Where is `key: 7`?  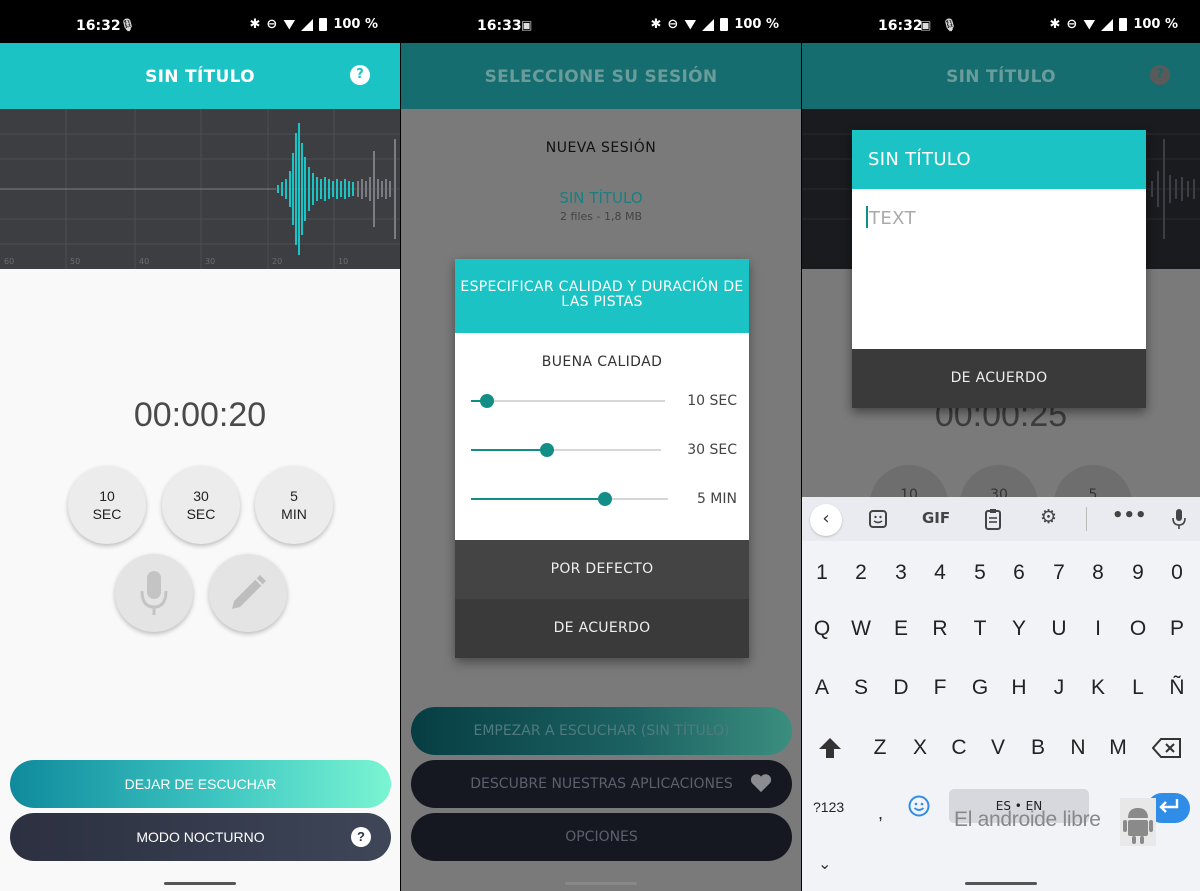 key: 7 is located at coordinates (1059, 573).